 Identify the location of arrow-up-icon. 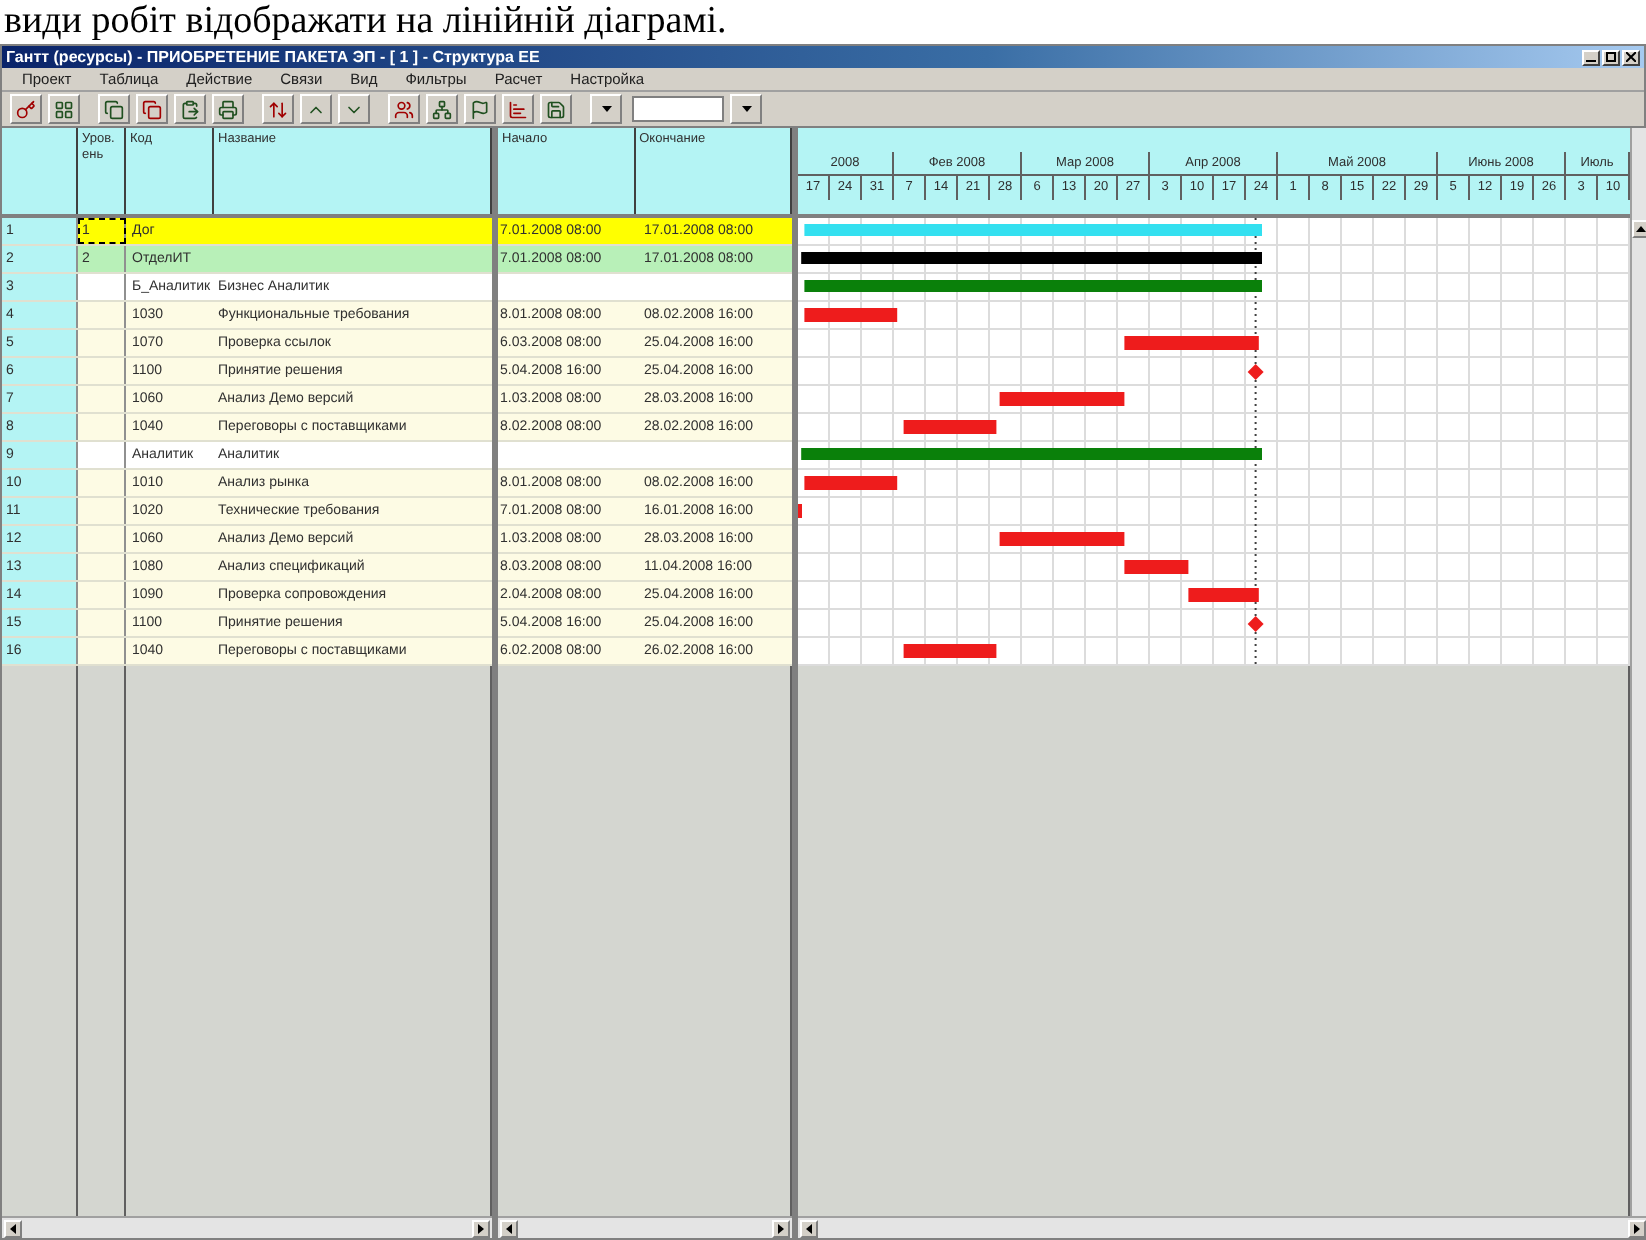
(1641, 229).